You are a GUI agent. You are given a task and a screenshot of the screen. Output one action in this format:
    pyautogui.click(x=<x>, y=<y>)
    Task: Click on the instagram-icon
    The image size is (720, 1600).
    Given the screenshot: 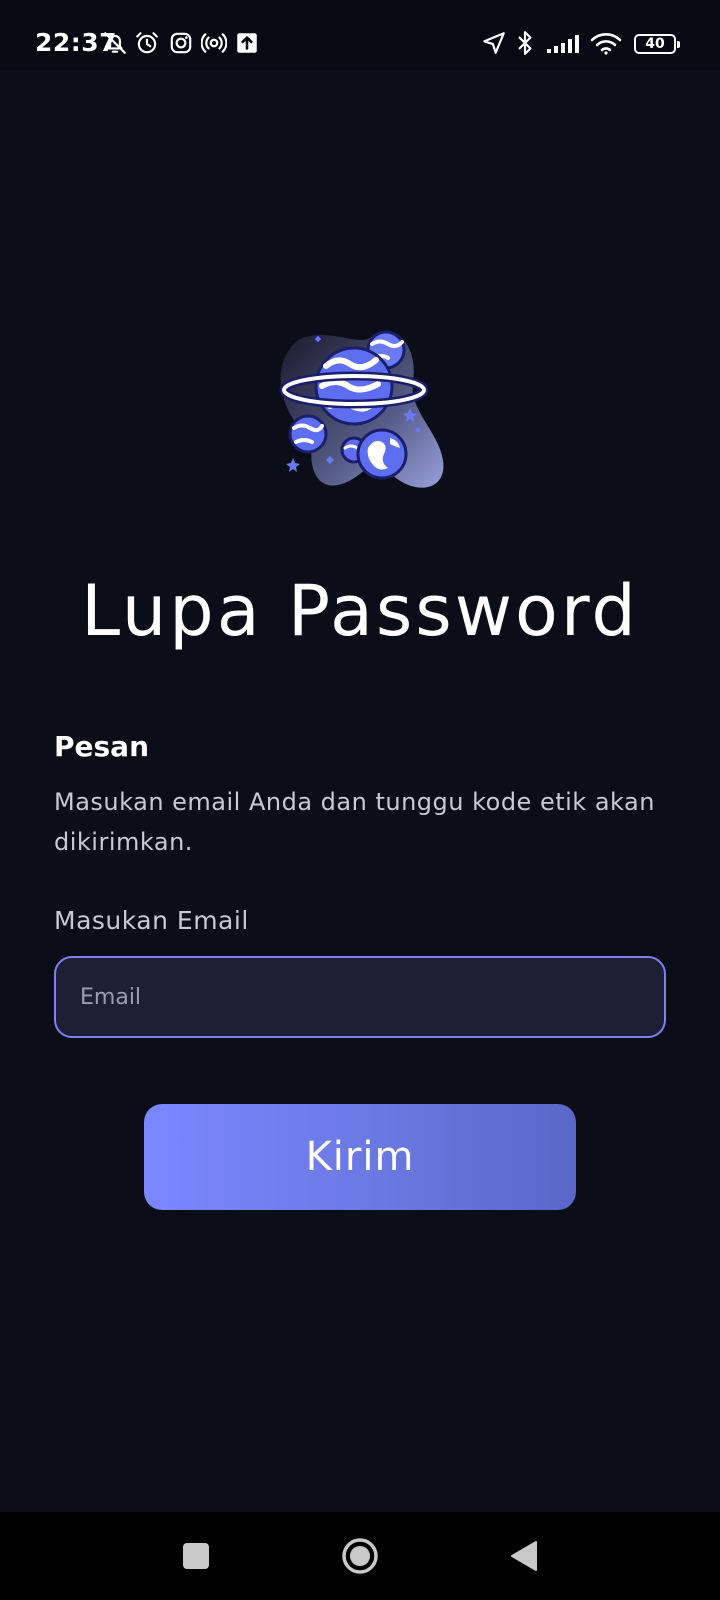 What is the action you would take?
    pyautogui.click(x=181, y=43)
    